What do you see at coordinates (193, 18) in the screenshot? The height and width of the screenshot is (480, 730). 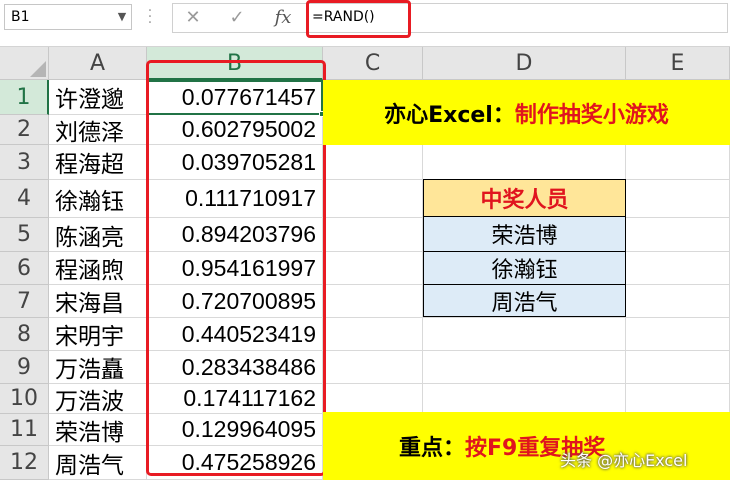 I see `cancel-icon: ✕` at bounding box center [193, 18].